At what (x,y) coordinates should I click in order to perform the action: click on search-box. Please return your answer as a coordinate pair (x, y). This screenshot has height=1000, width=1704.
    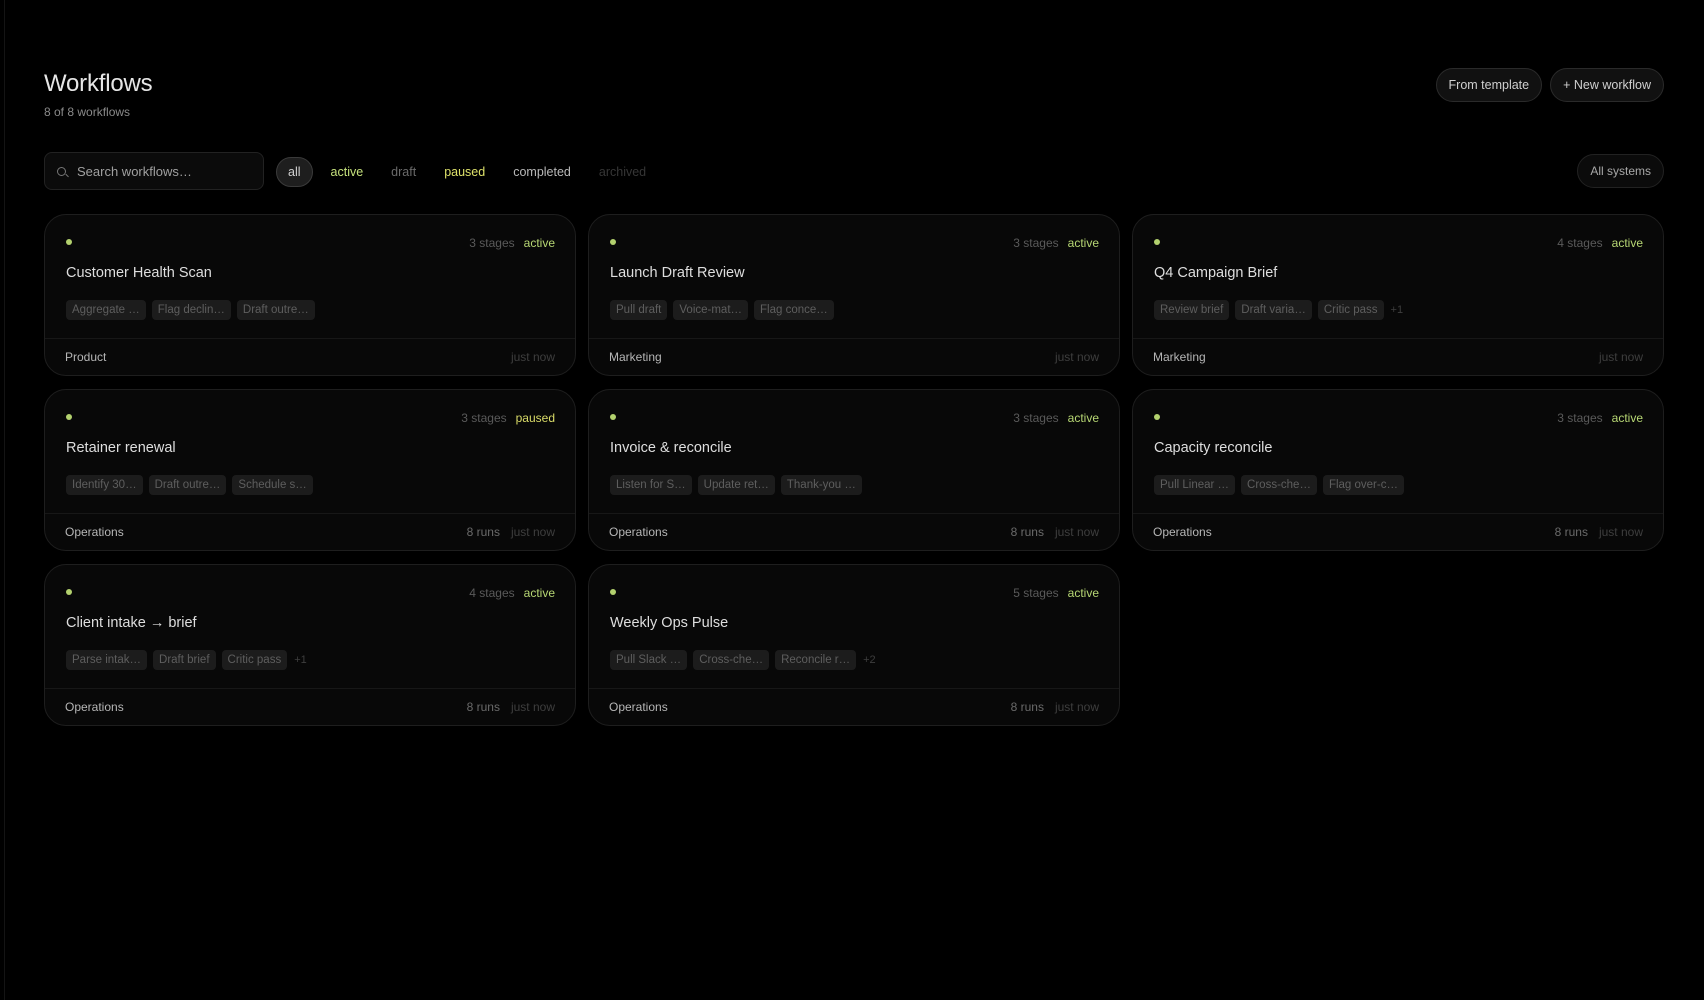
    Looking at the image, I should click on (154, 171).